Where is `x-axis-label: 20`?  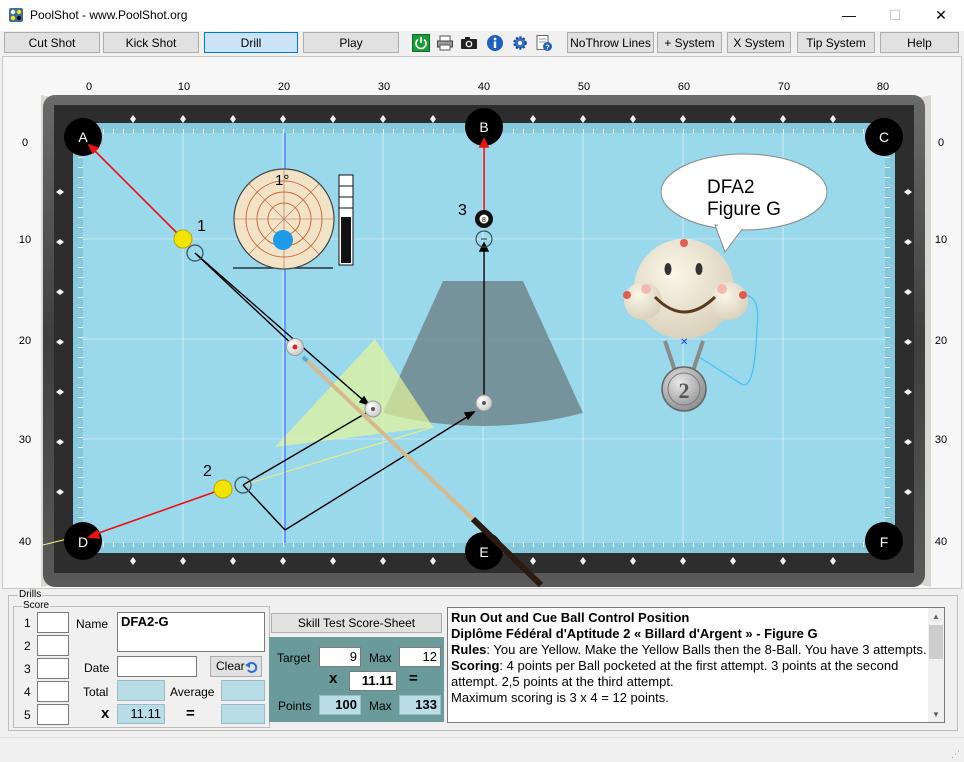
x-axis-label: 20 is located at coordinates (284, 87).